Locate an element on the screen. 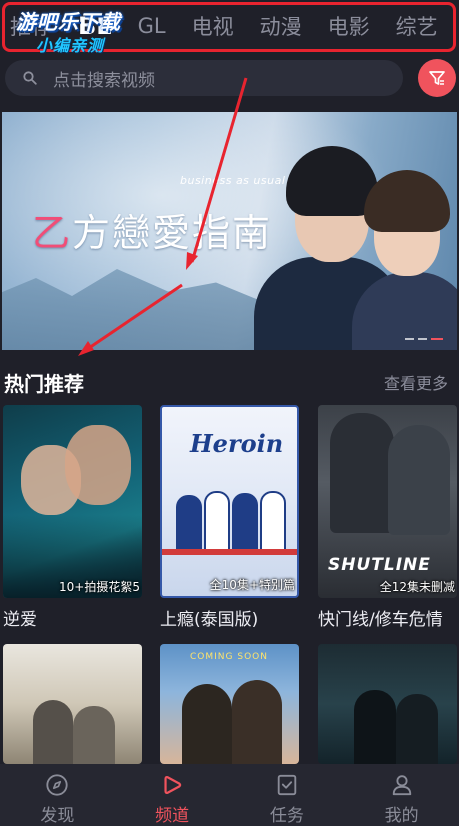 Image resolution: width=459 pixels, height=826 pixels. banner-title-rest: 方戀愛指南 is located at coordinates (172, 233).